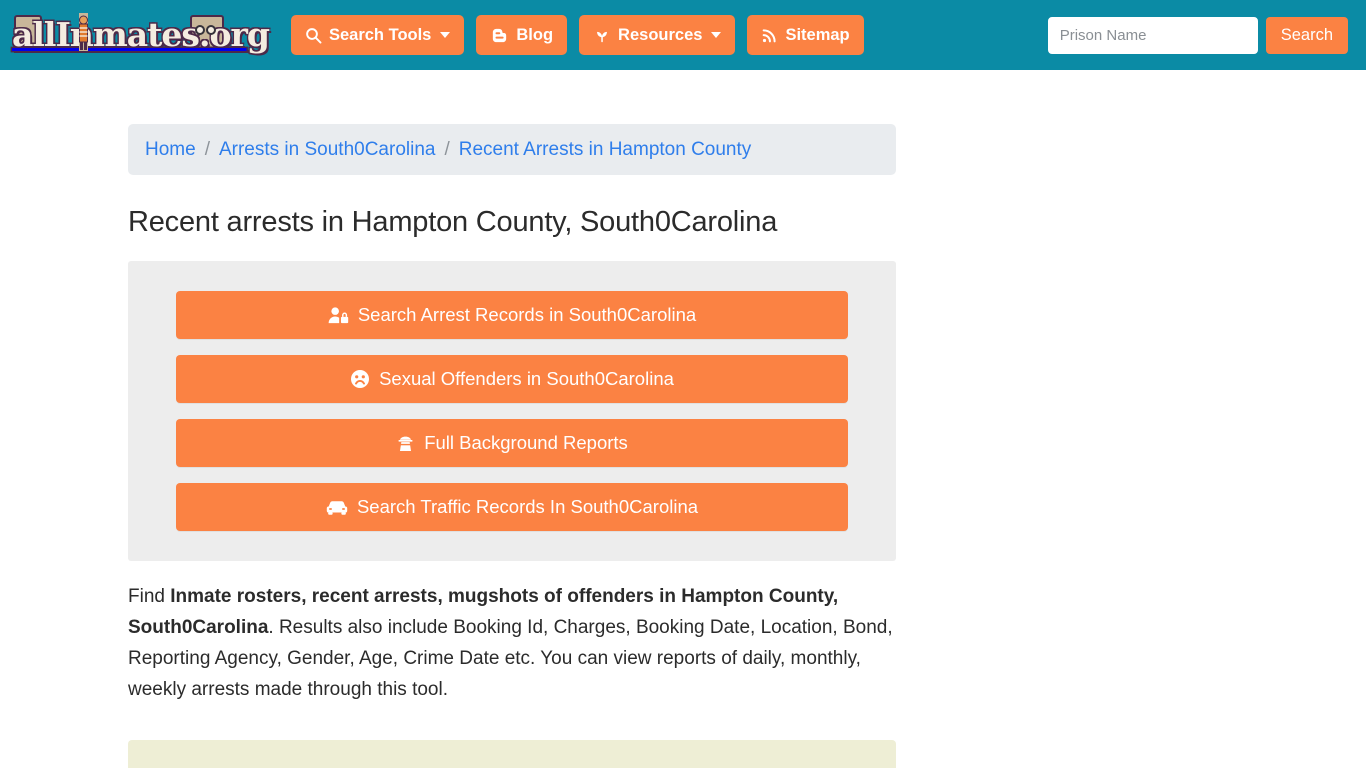 This screenshot has height=768, width=1366. What do you see at coordinates (1306, 35) in the screenshot?
I see `search-button: Search` at bounding box center [1306, 35].